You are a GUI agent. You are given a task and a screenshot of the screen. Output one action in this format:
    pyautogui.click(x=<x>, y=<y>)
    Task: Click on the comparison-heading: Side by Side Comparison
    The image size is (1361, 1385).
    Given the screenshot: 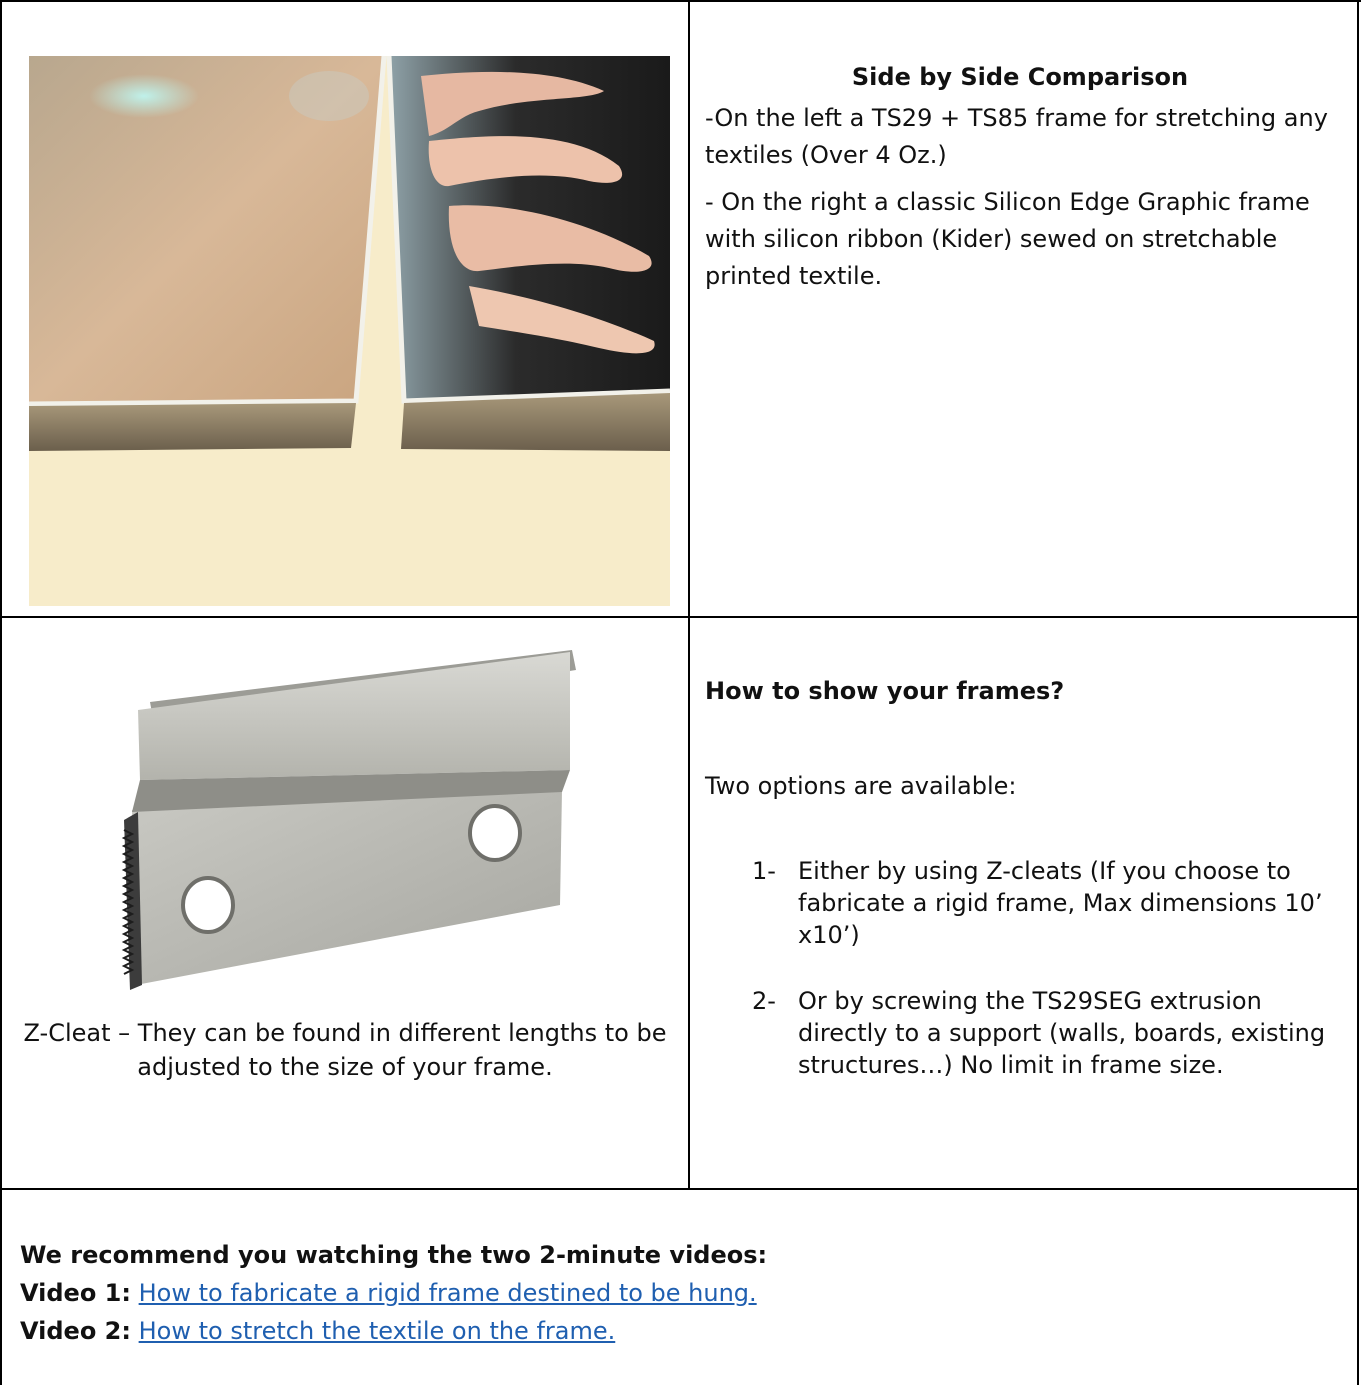 What is the action you would take?
    pyautogui.click(x=1020, y=77)
    